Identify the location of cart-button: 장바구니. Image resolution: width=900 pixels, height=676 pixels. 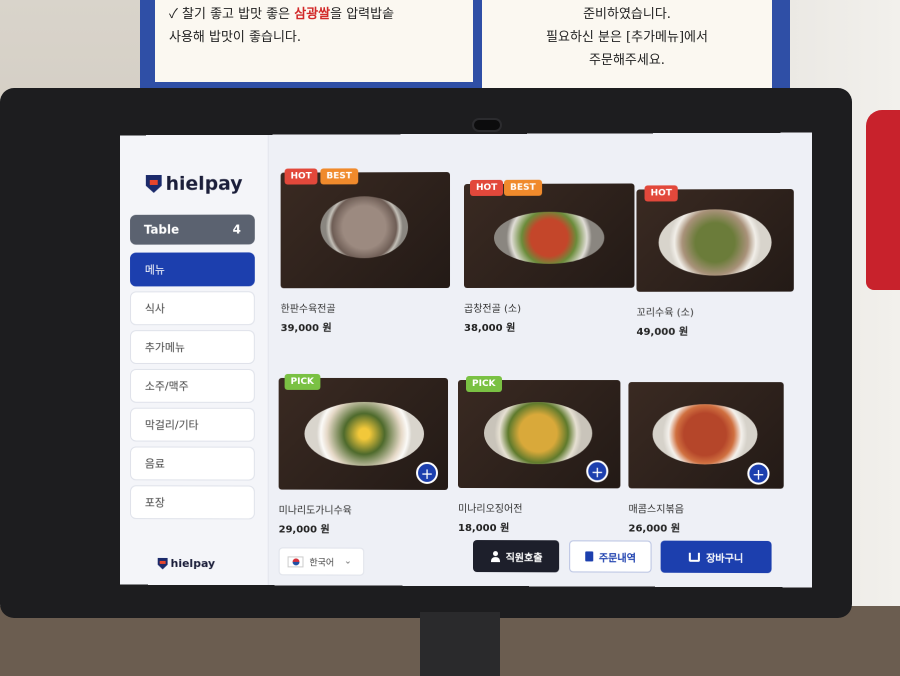
(716, 557).